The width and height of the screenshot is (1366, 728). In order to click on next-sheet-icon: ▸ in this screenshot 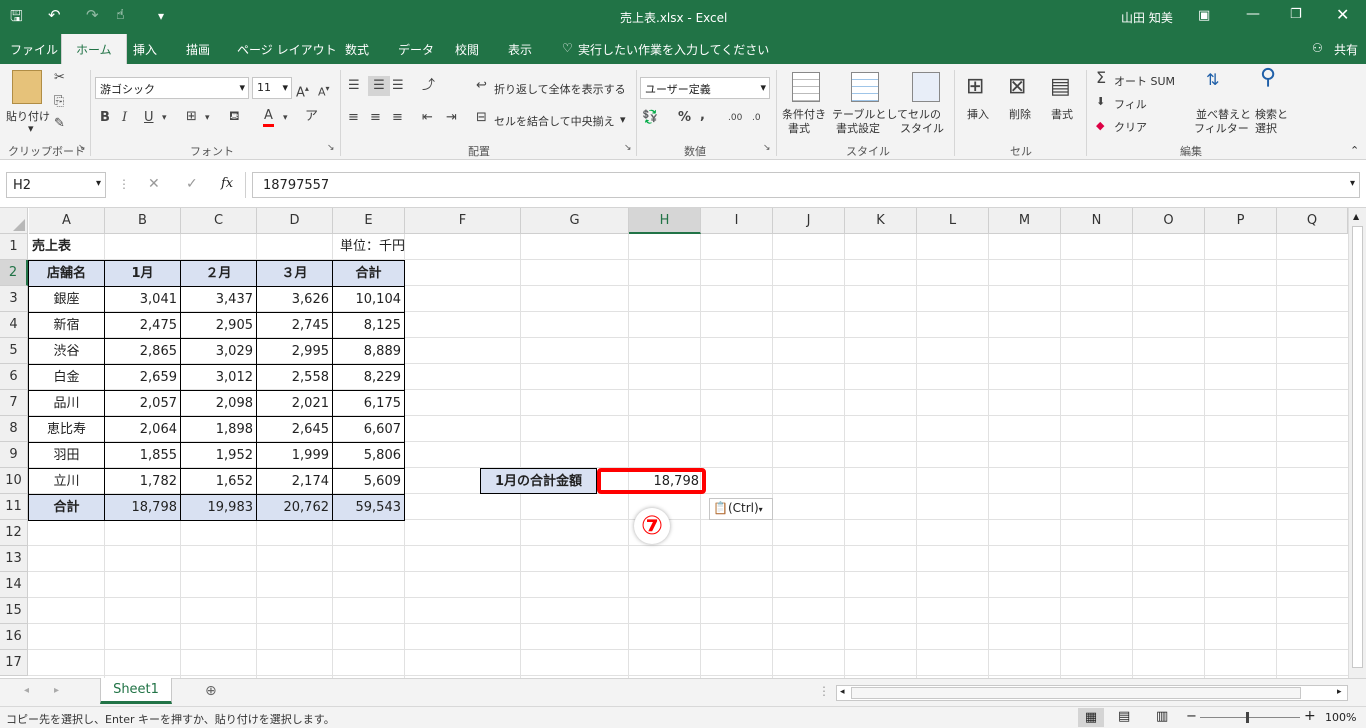, I will do `click(56, 690)`.